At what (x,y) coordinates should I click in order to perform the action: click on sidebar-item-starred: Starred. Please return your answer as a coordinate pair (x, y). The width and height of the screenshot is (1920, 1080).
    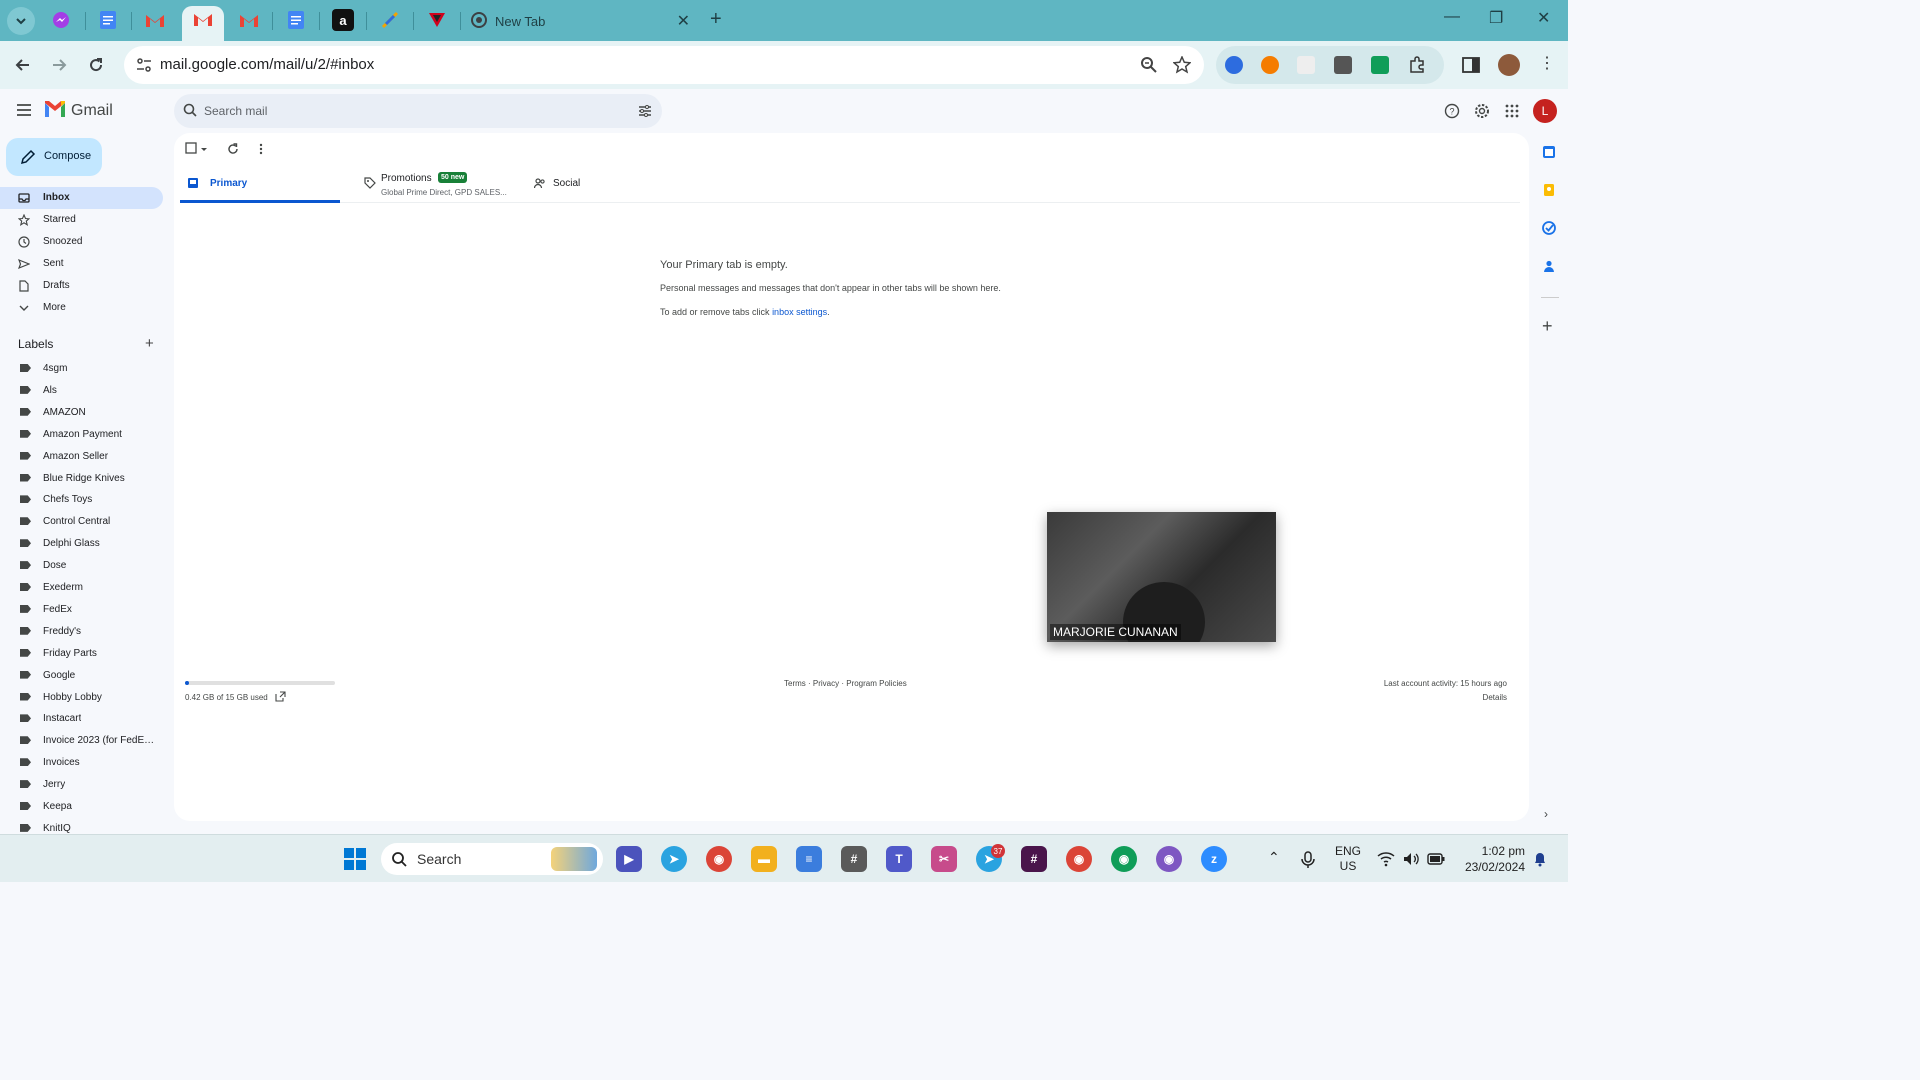
    Looking at the image, I should click on (81, 220).